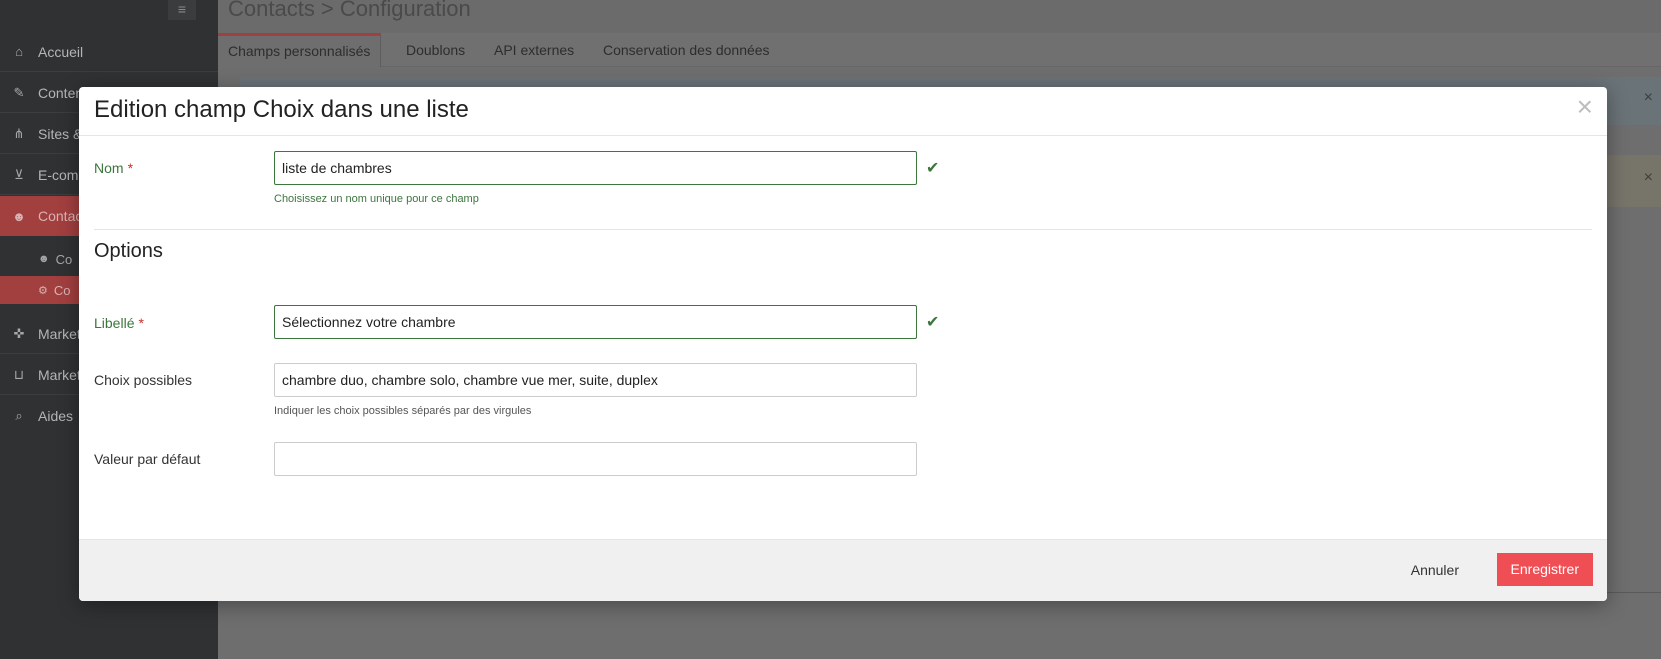 The height and width of the screenshot is (659, 1661). Describe the element at coordinates (147, 459) in the screenshot. I see `default-value-label: Valeur par défaut` at that location.